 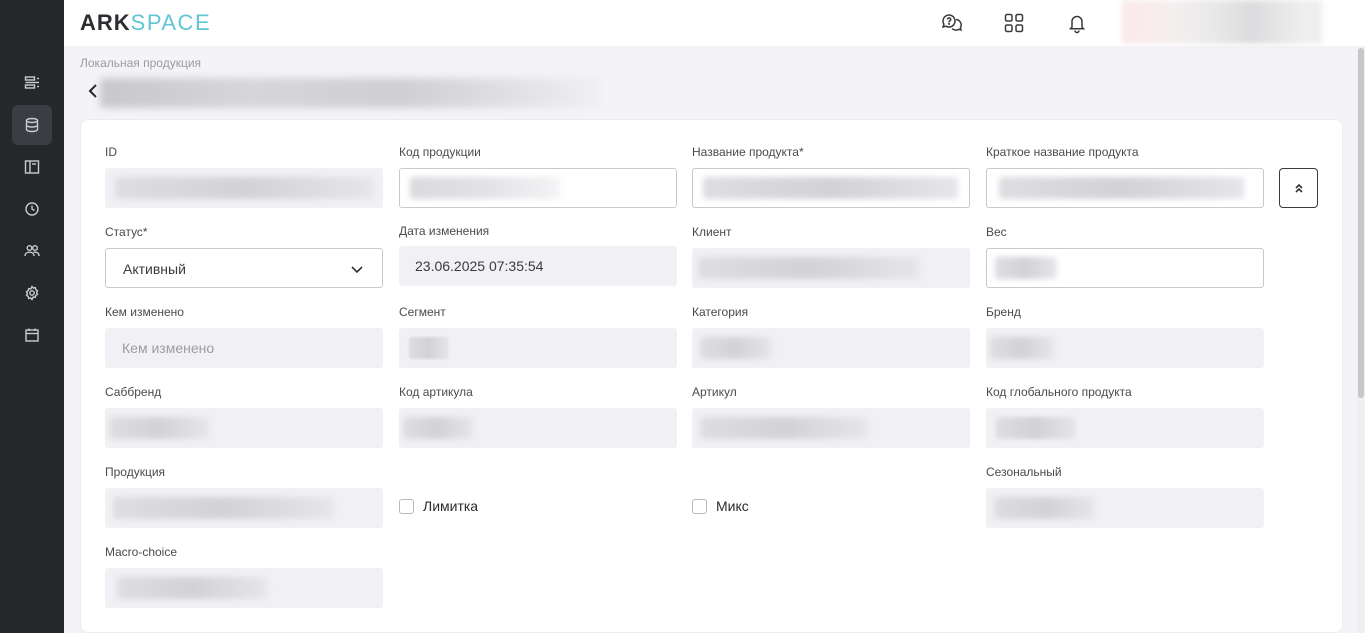 What do you see at coordinates (111, 152) in the screenshot?
I see `id-label: ID` at bounding box center [111, 152].